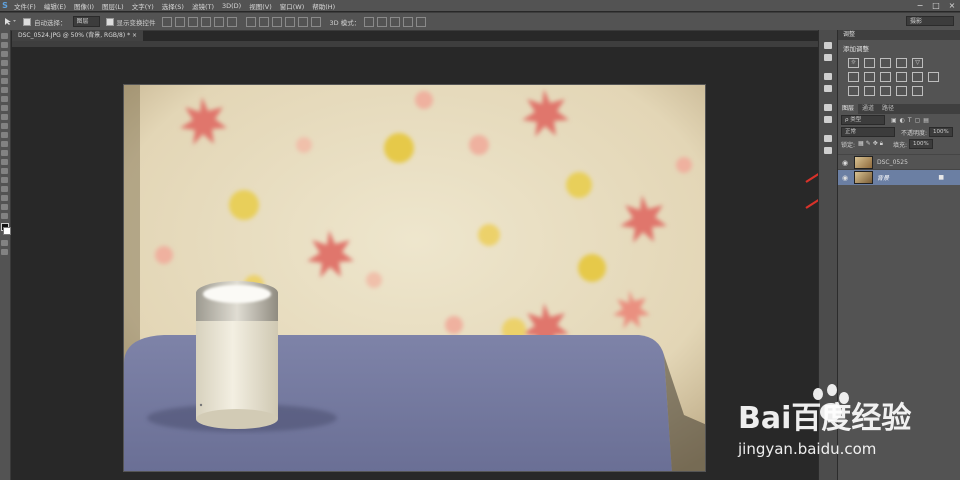 This screenshot has width=960, height=480. I want to click on pen-tool-icon, so click(4, 162).